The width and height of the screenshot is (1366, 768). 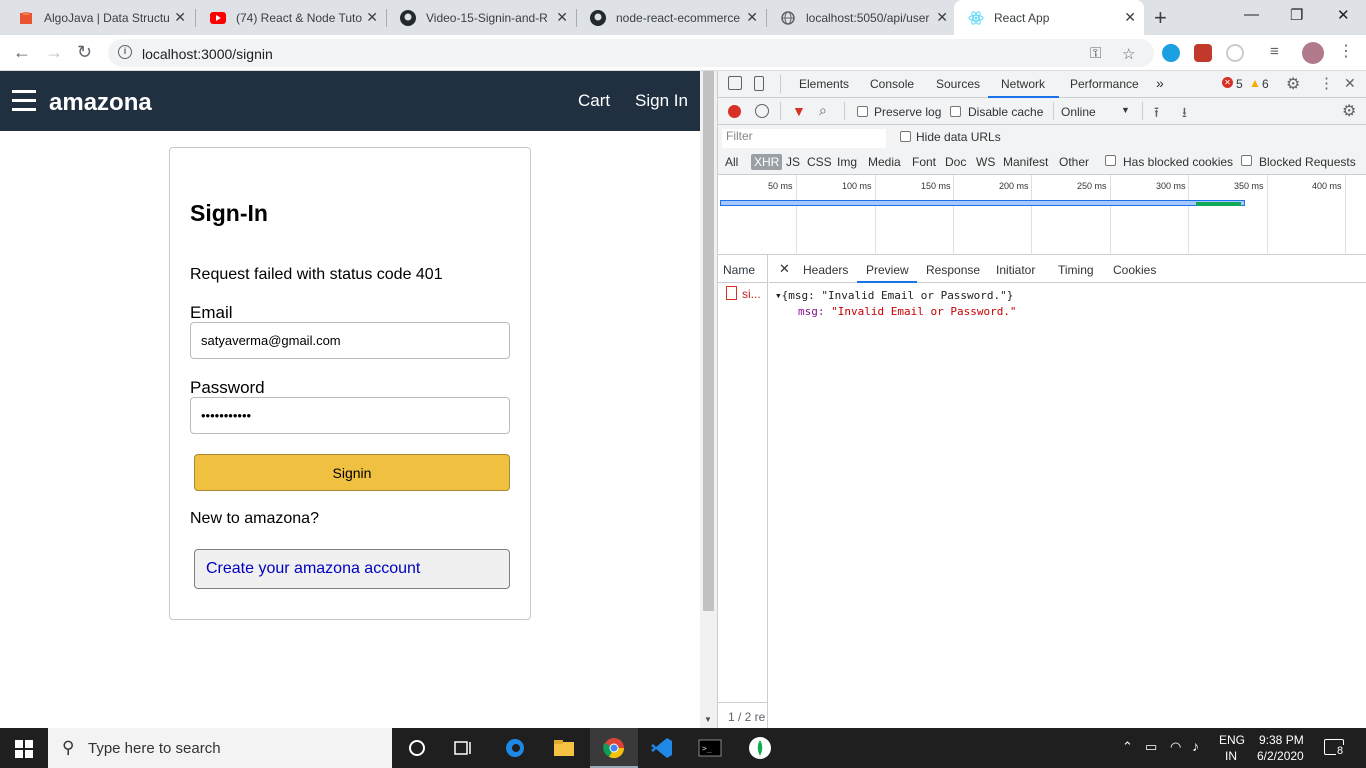 I want to click on more-tabs-icon: », so click(x=1160, y=83).